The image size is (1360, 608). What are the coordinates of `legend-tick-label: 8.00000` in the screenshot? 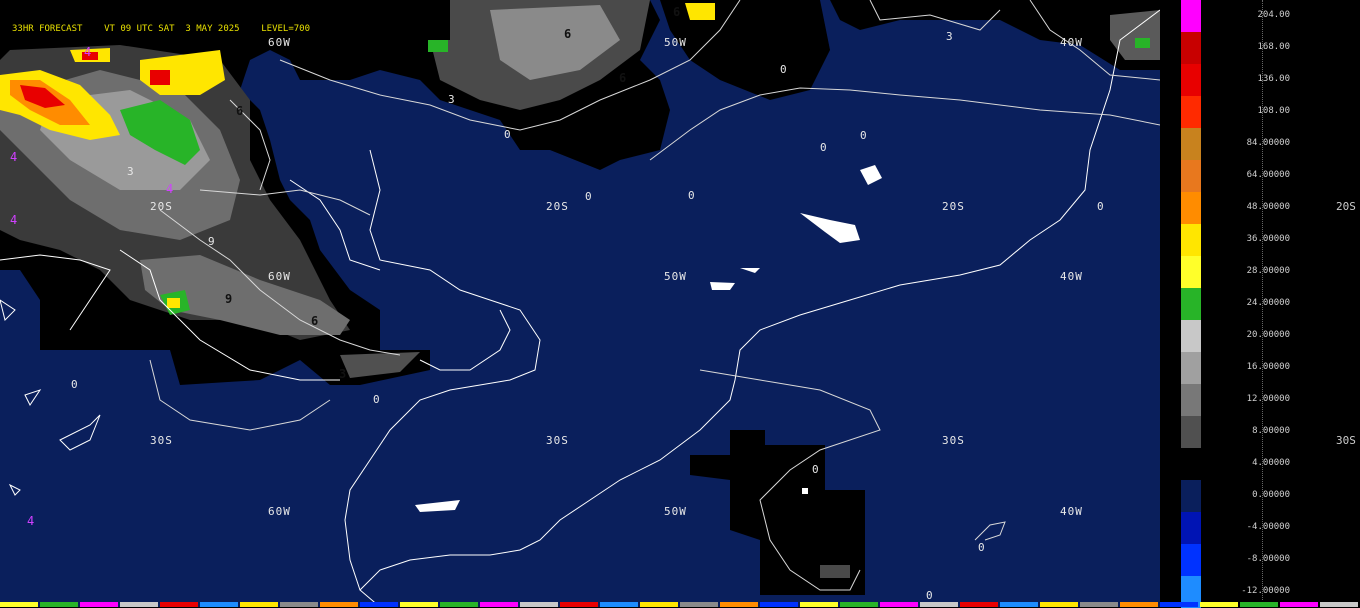 It's located at (1271, 431).